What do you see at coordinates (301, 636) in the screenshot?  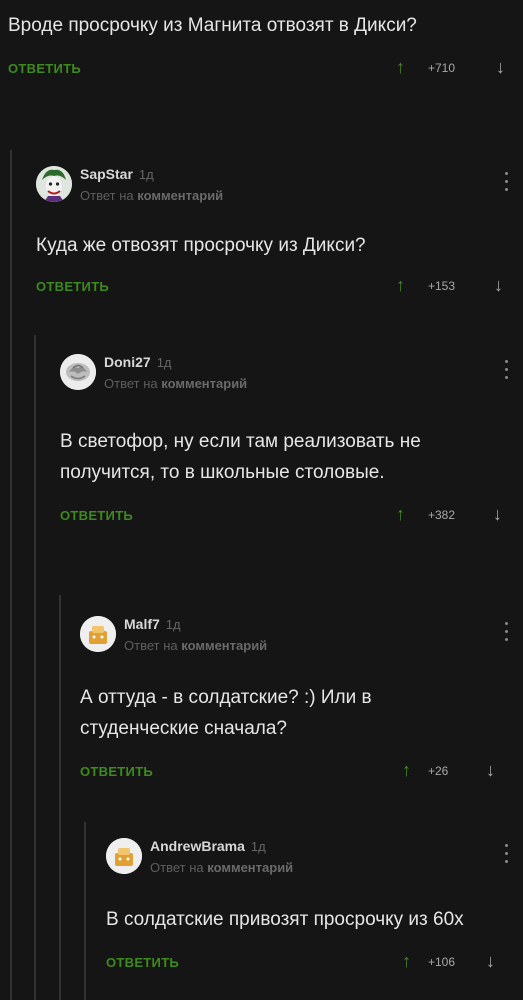 I see `comment-header: Malf7 1д Ответ на комментарий` at bounding box center [301, 636].